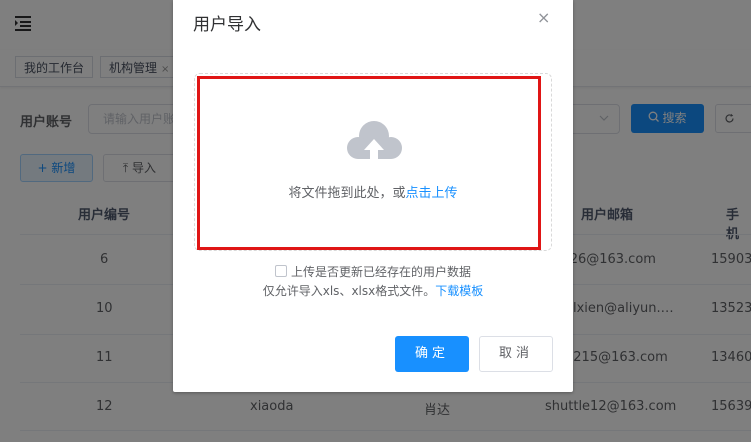  Describe the element at coordinates (381, 272) in the screenshot. I see `update-existing-label: 上传是否更新已经存在的用户数据` at that location.